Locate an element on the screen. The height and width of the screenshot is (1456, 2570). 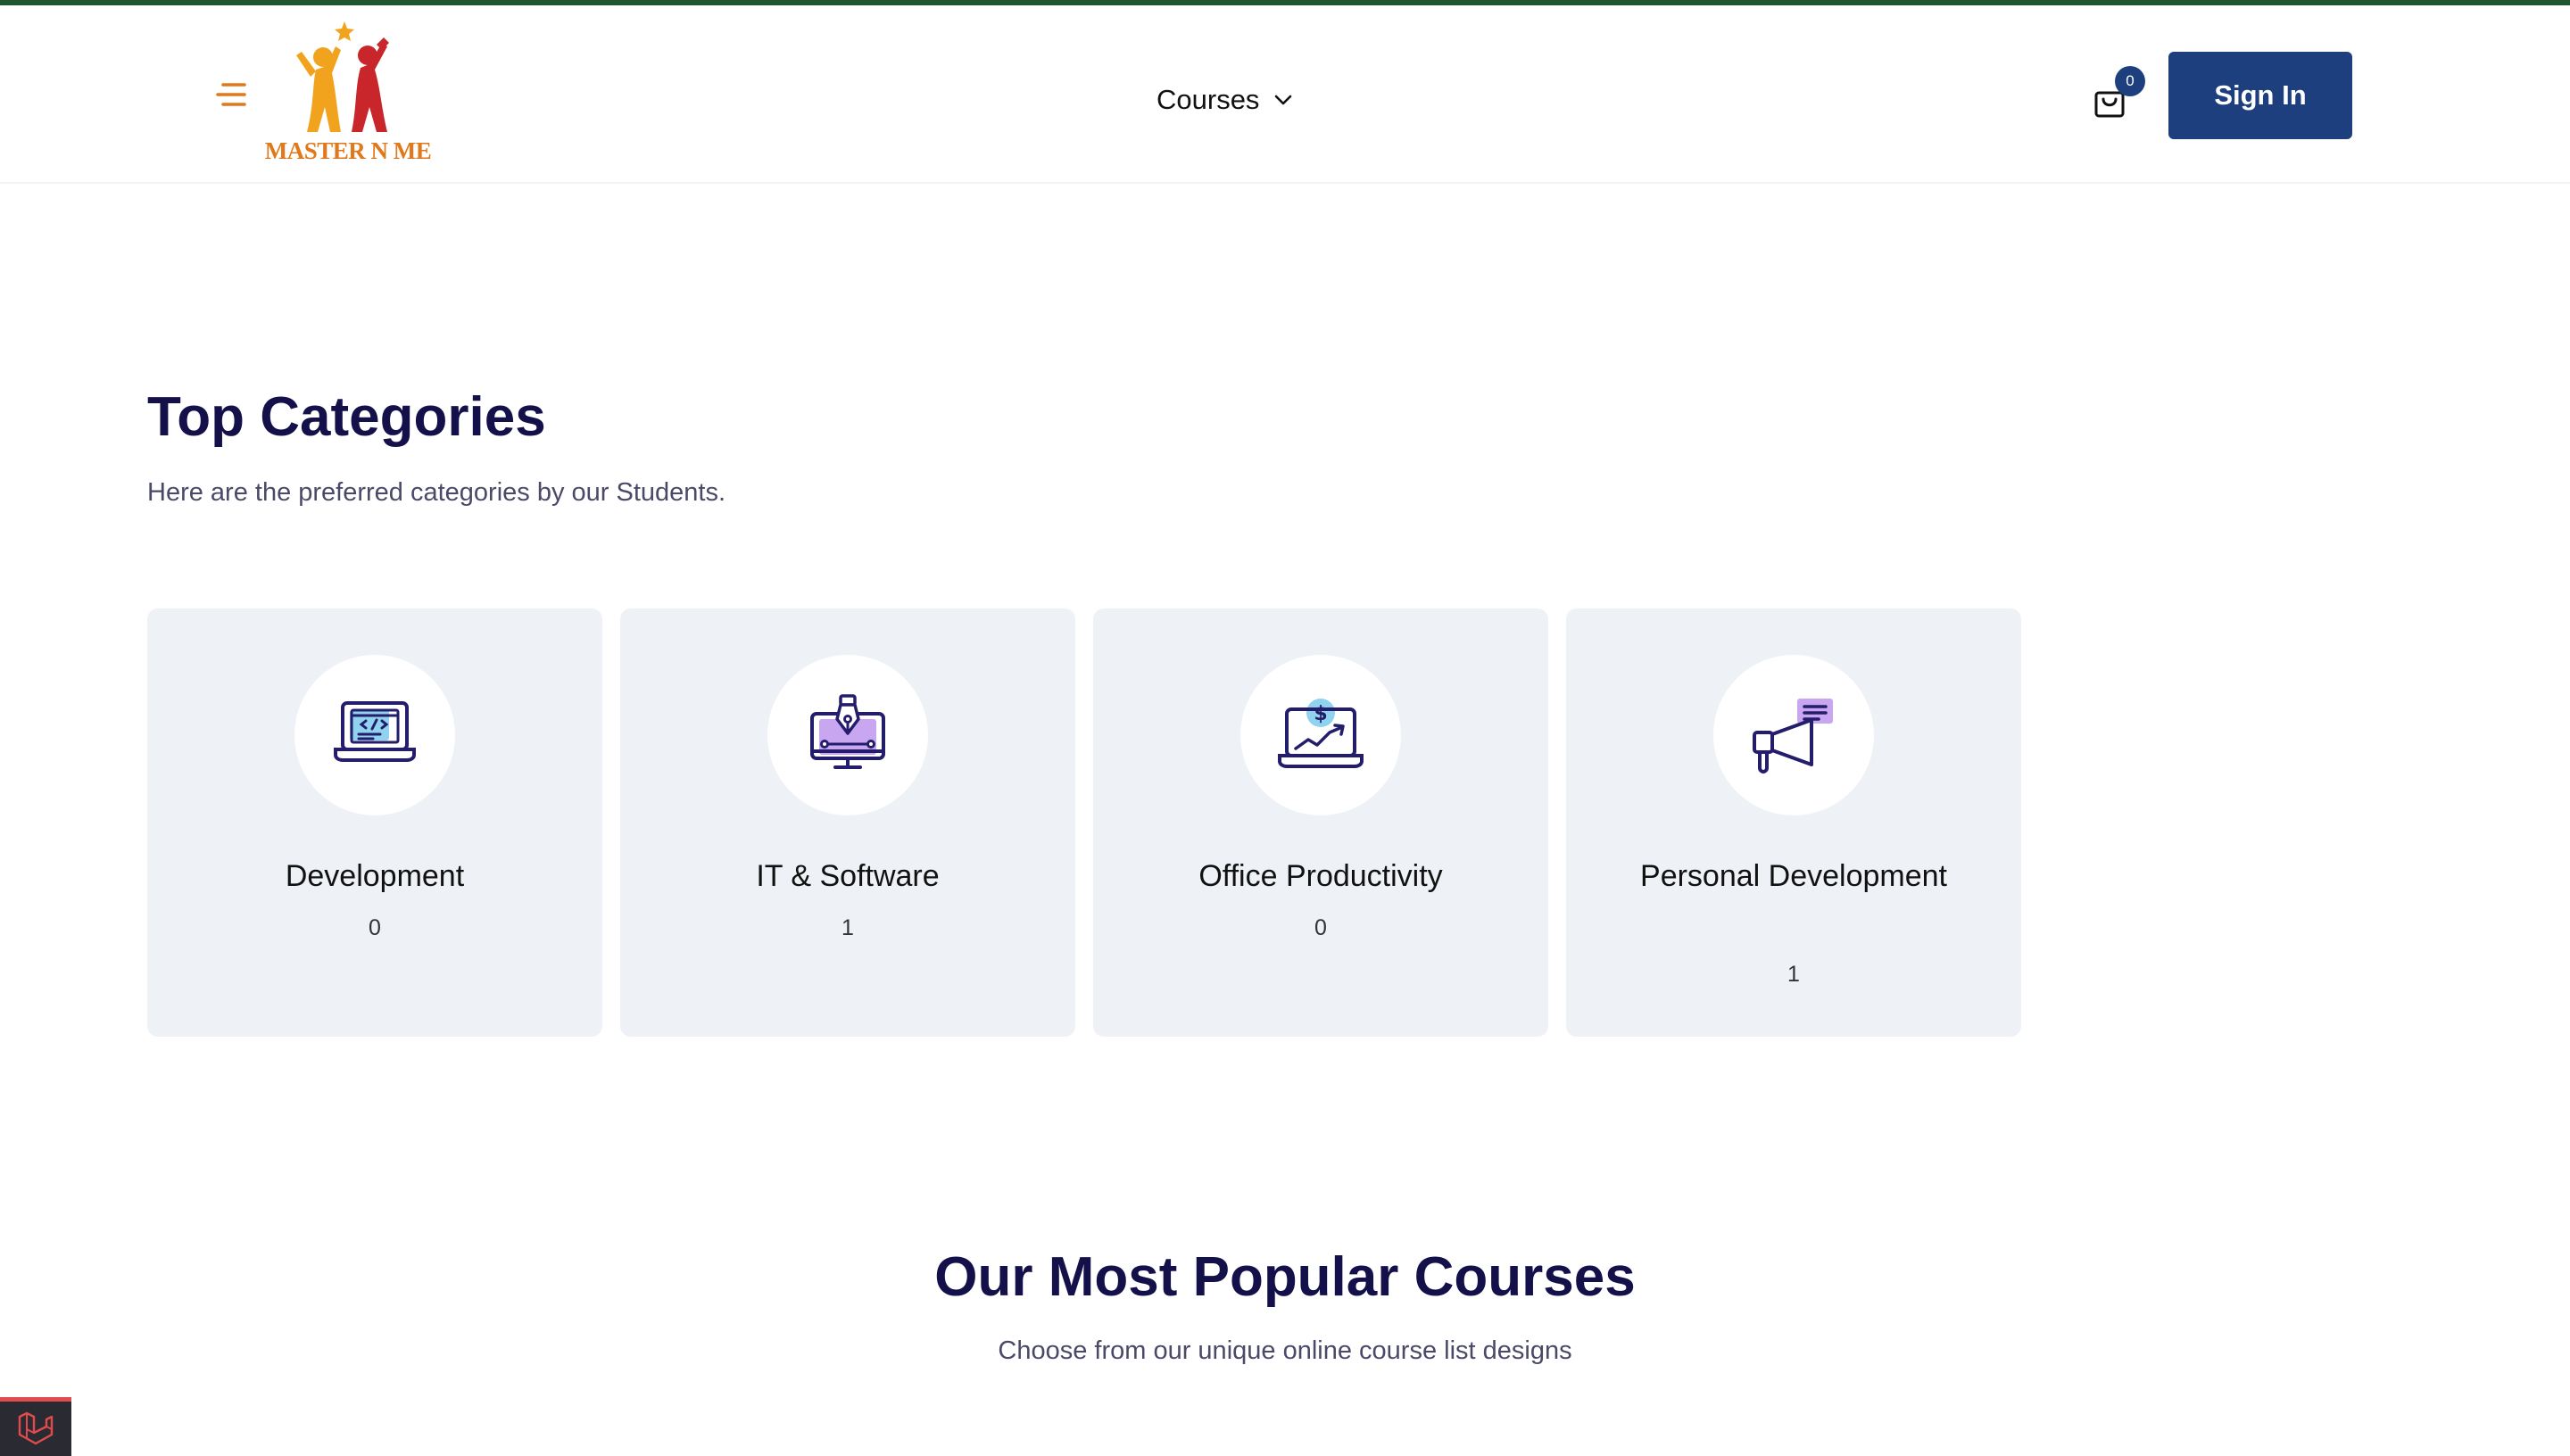
category-card-office-productivity: $ Office Productivity 0 is located at coordinates (1320, 822).